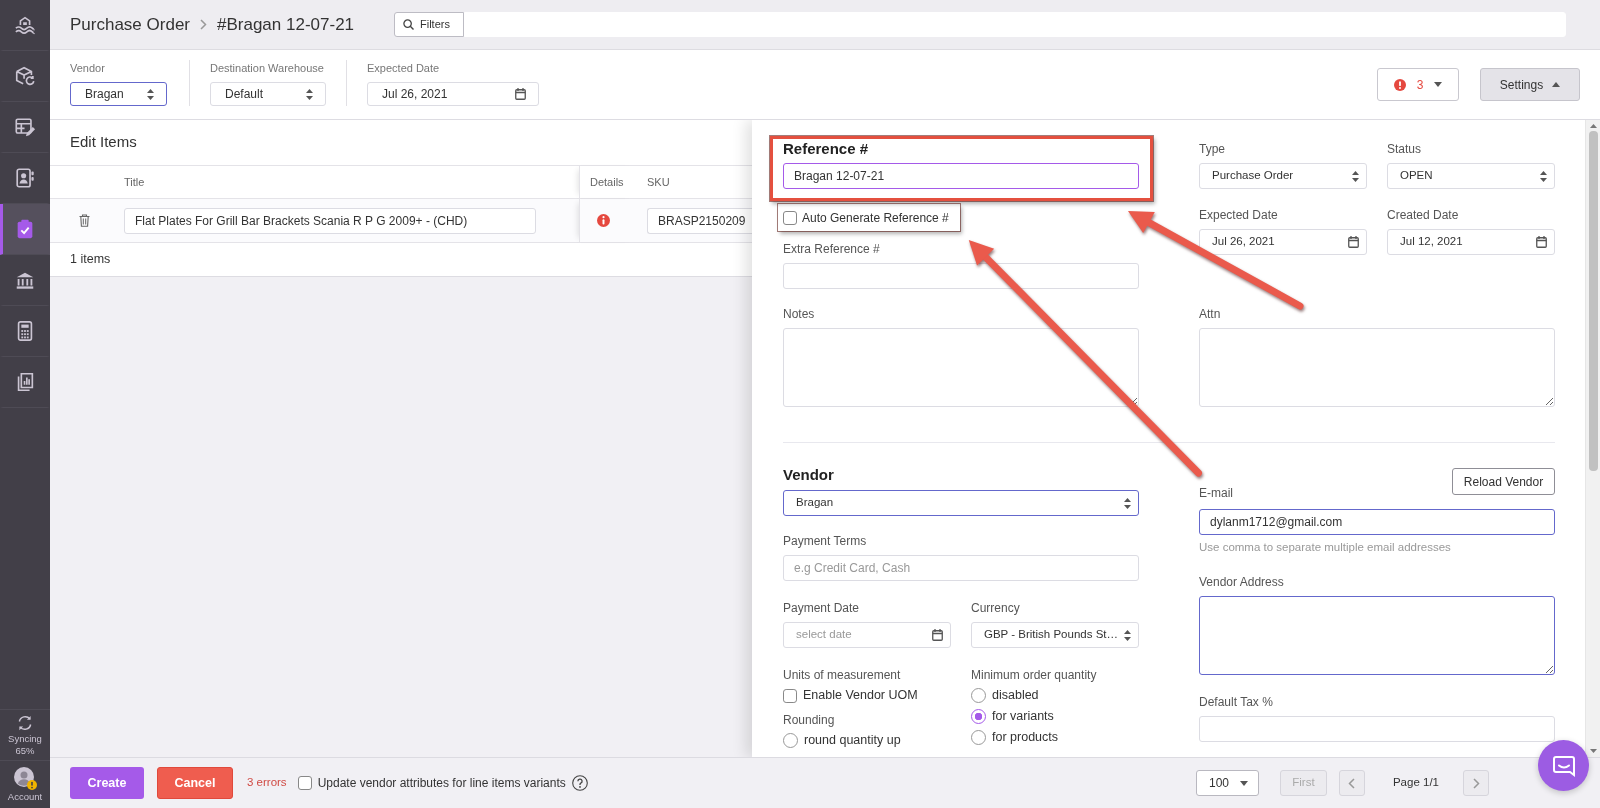 This screenshot has width=1600, height=808. What do you see at coordinates (825, 541) in the screenshot?
I see `field-label: Payment Terms` at bounding box center [825, 541].